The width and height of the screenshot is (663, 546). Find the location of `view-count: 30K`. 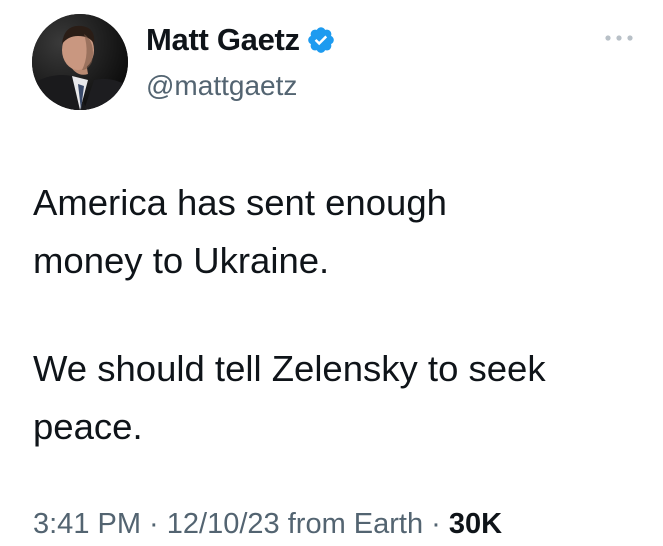

view-count: 30K is located at coordinates (475, 524).